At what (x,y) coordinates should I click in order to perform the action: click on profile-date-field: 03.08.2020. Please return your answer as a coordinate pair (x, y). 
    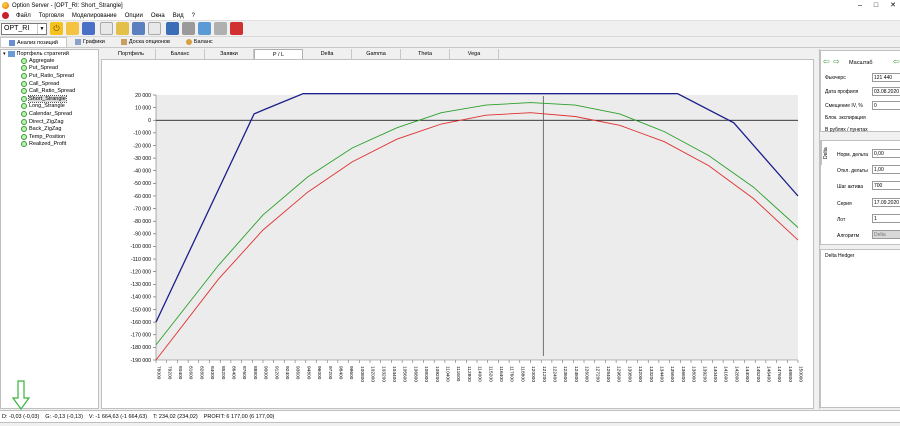
    Looking at the image, I should click on (886, 91).